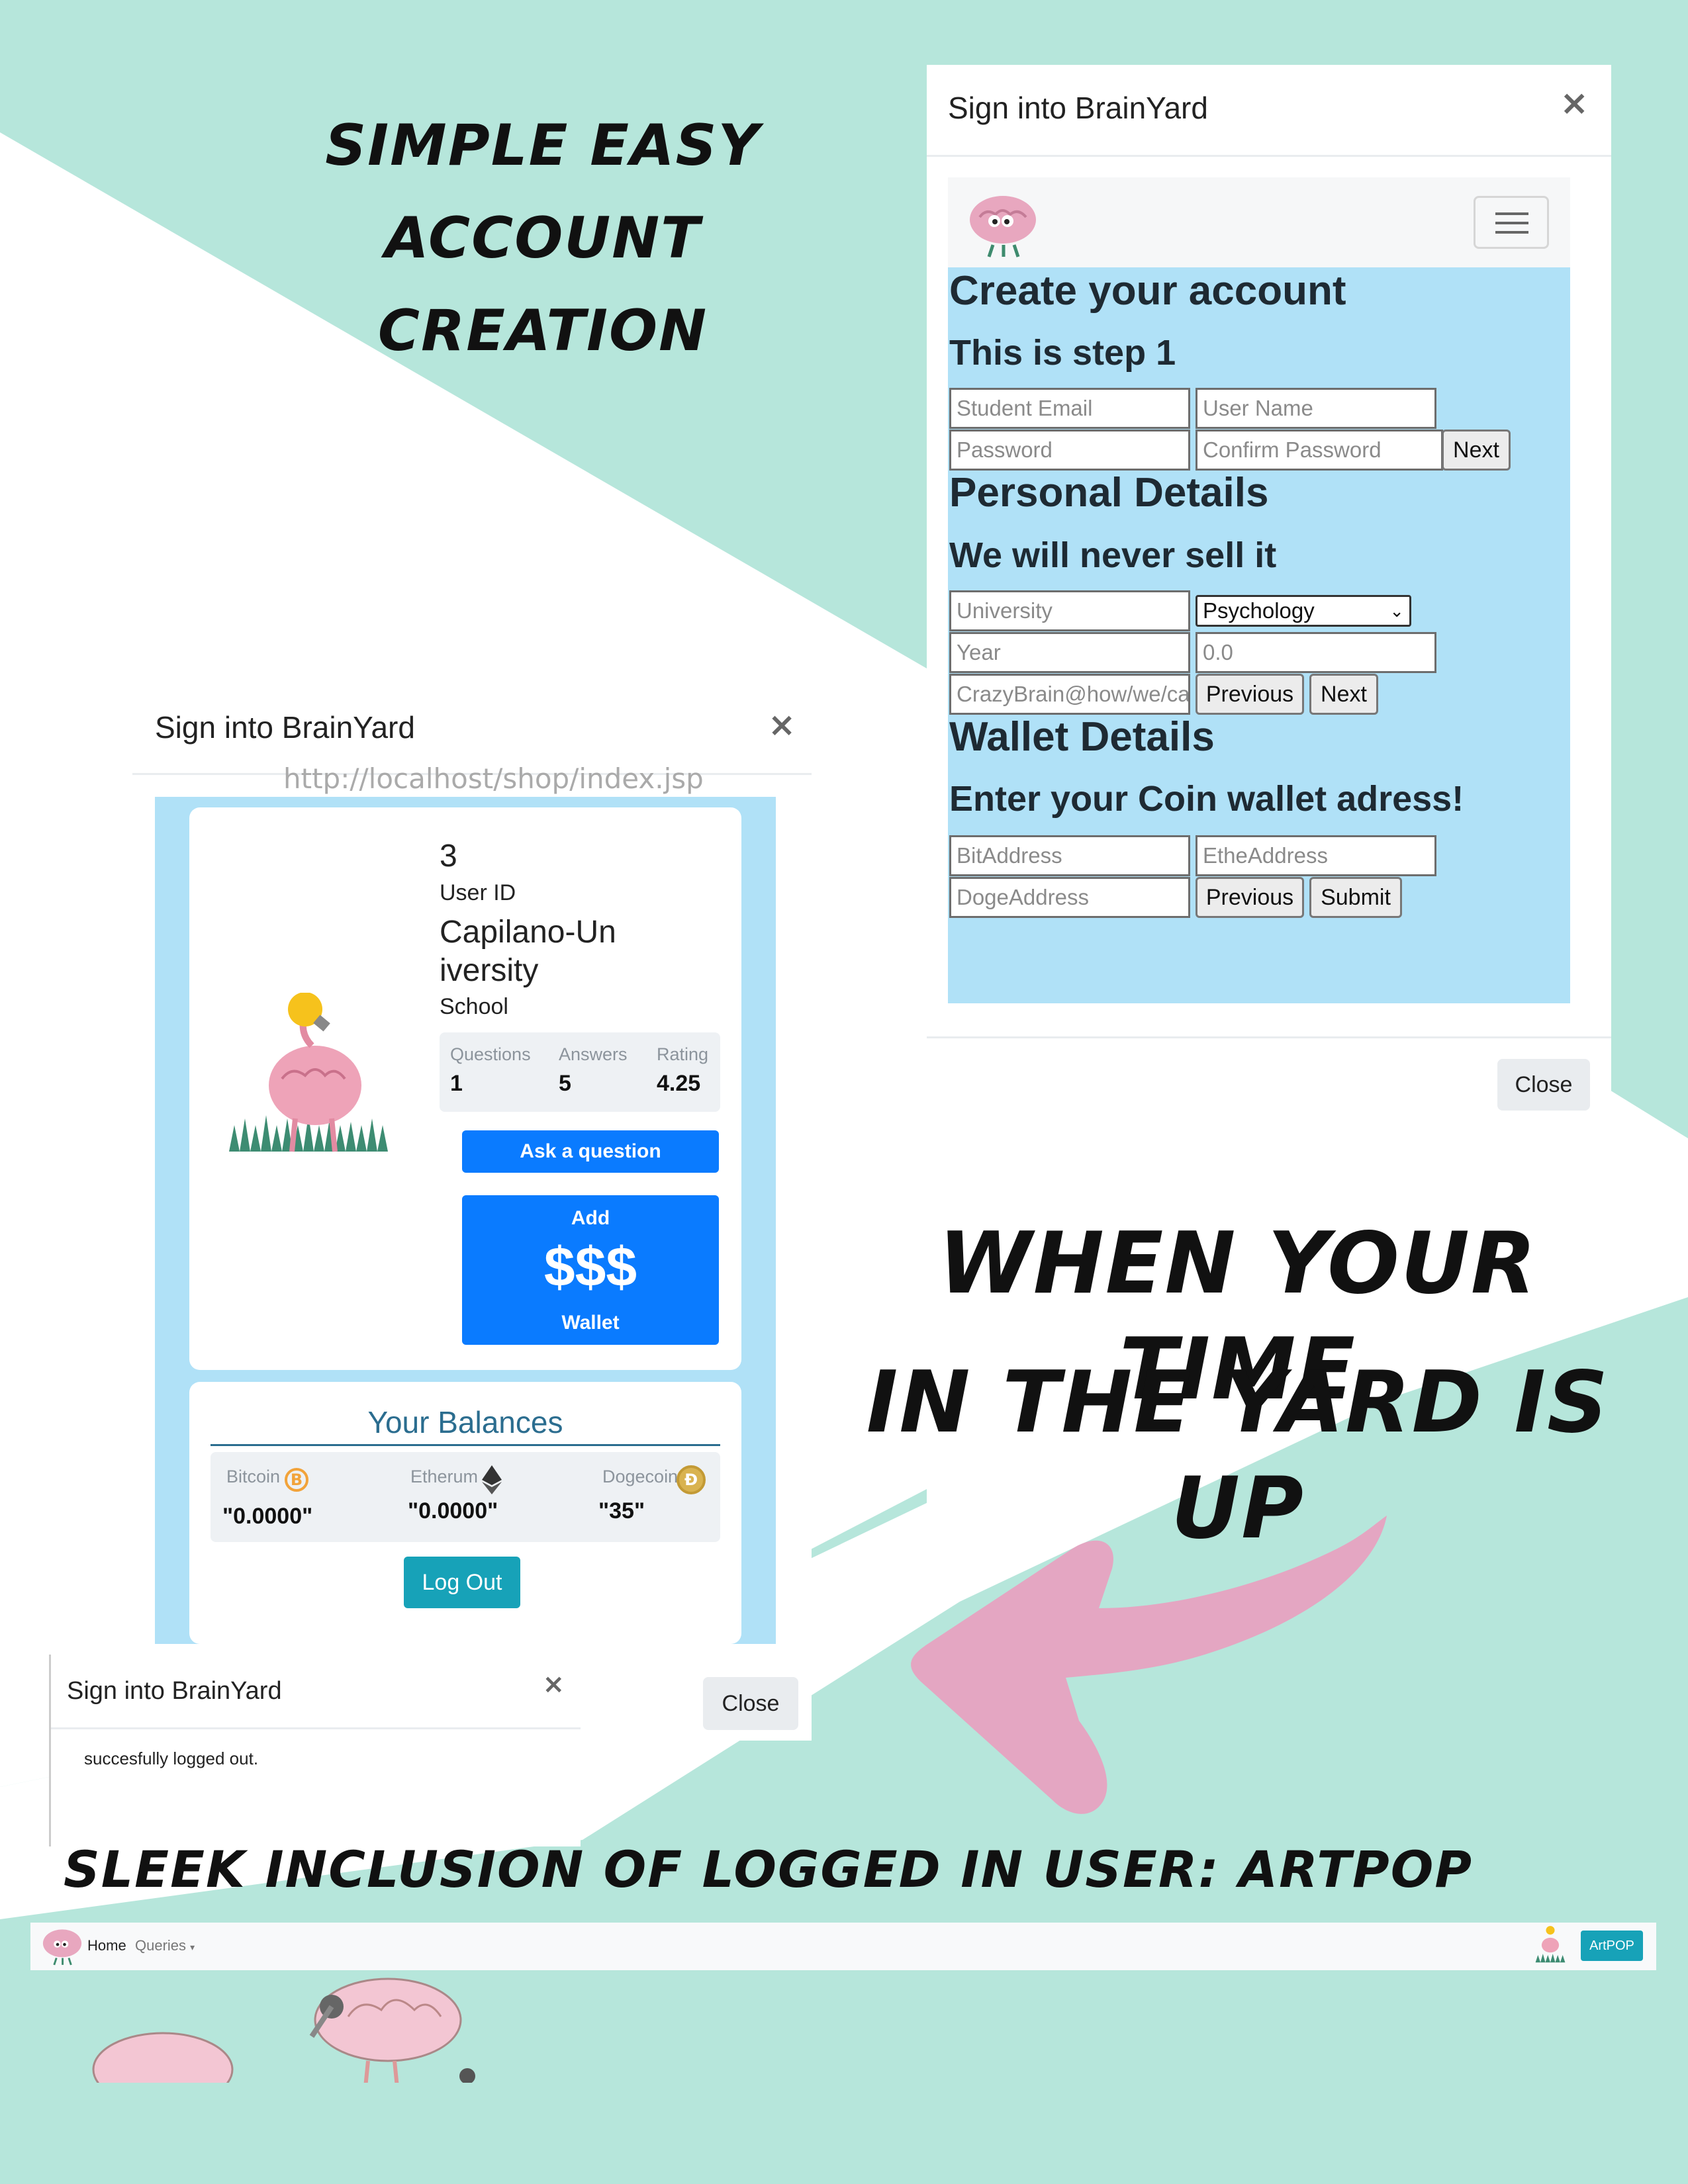 The height and width of the screenshot is (2184, 1688). What do you see at coordinates (493, 778) in the screenshot?
I see `url-watermark: http://localhost/shop/index.jsp` at bounding box center [493, 778].